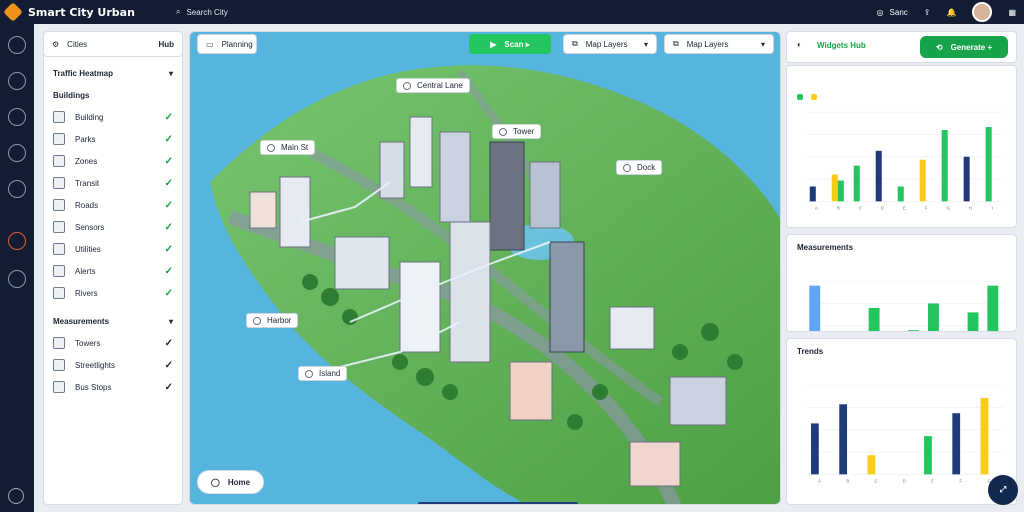  I want to click on map-label: Harbor, so click(272, 320).